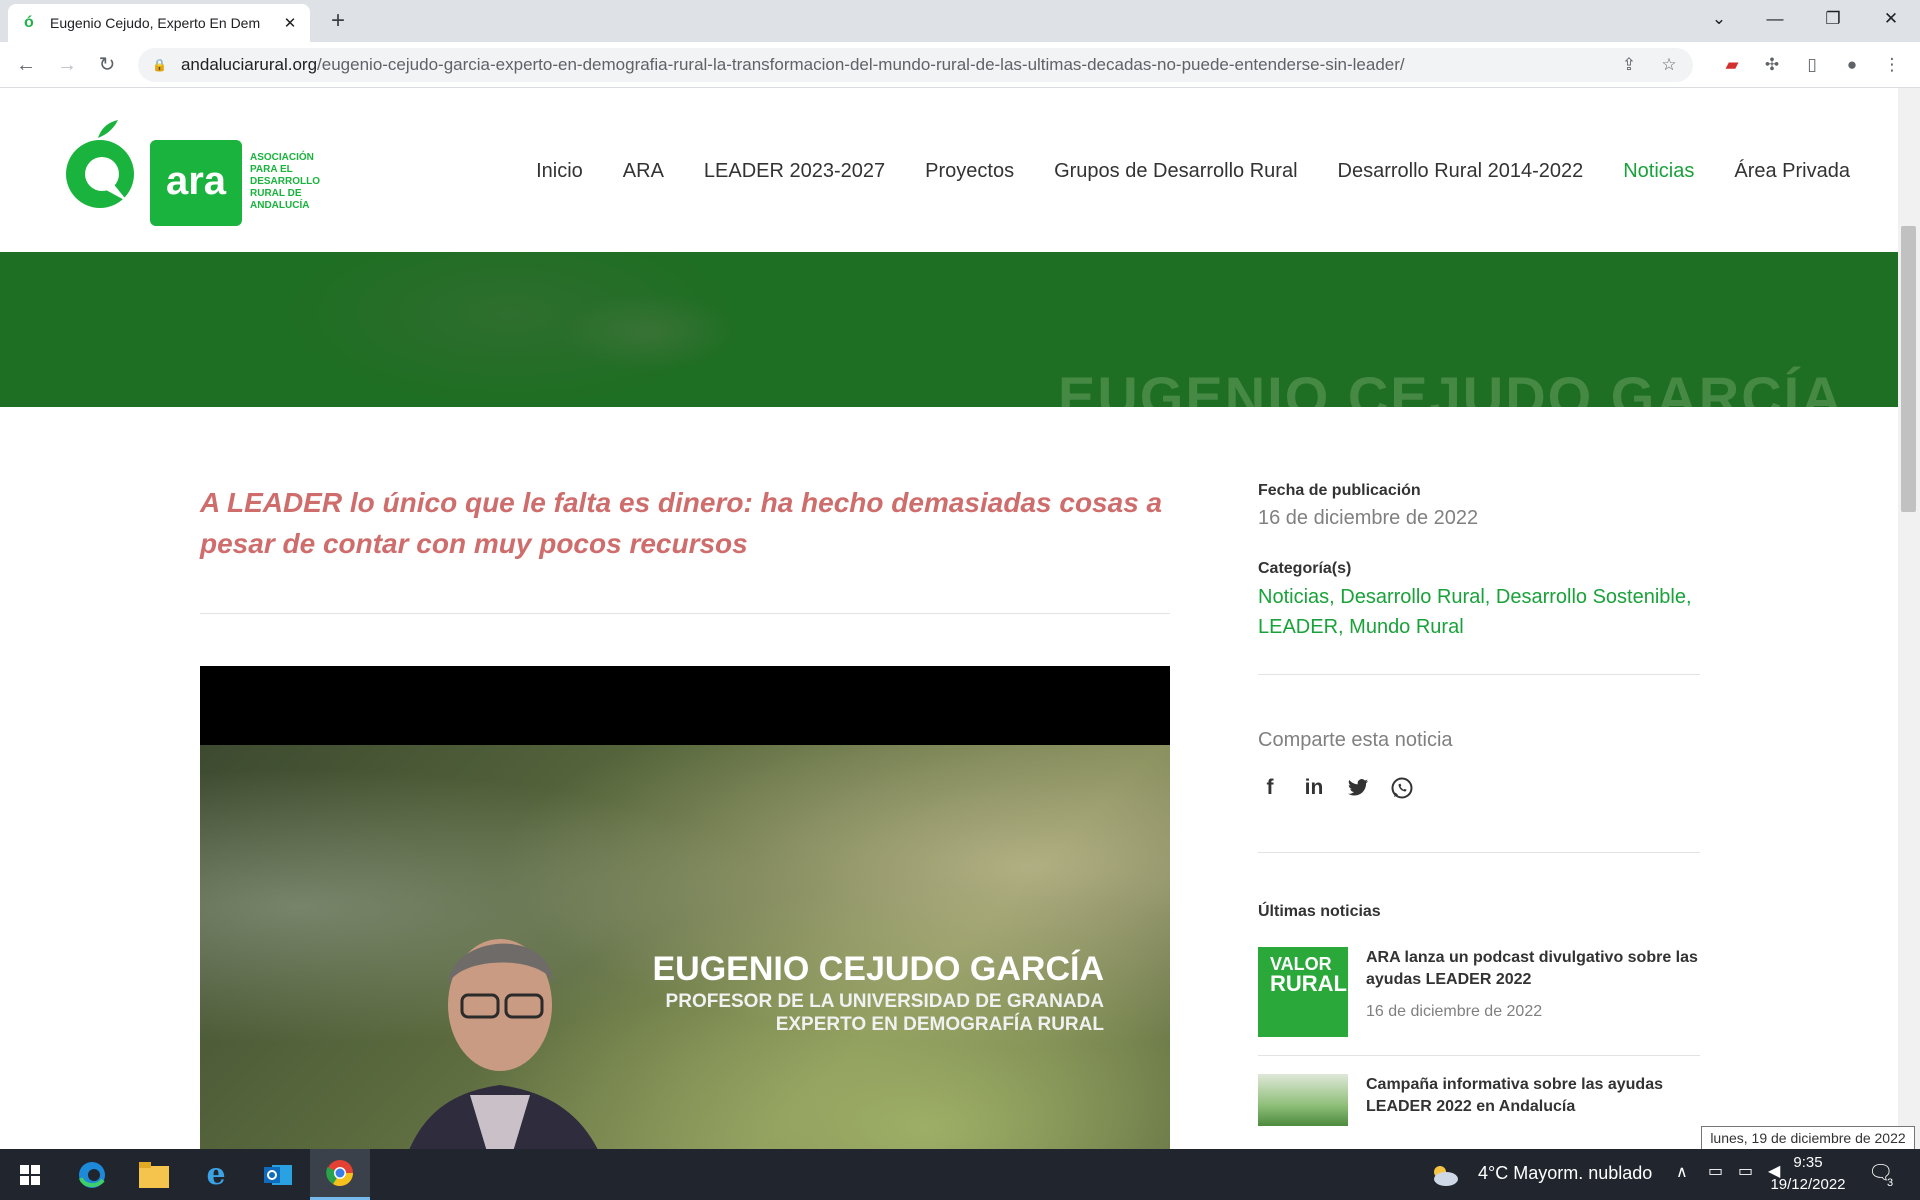  I want to click on browser-tab: ó Eugenio Cejudo, Experto En Dem ✕, so click(159, 23).